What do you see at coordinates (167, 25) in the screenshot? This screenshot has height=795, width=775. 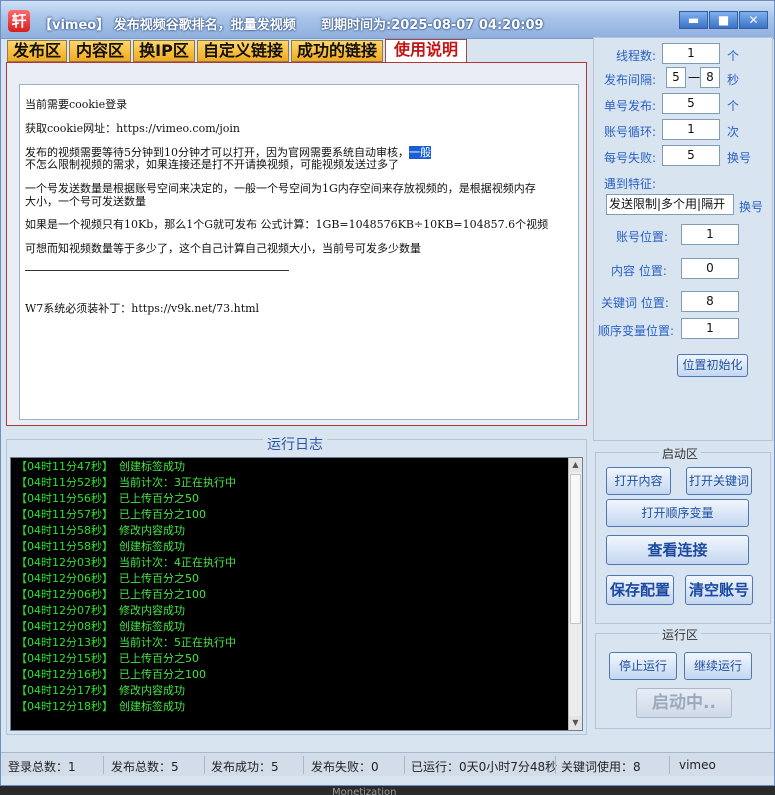 I see `window-title: 【vimeo】 发布视频谷歌排名，批量发视频` at bounding box center [167, 25].